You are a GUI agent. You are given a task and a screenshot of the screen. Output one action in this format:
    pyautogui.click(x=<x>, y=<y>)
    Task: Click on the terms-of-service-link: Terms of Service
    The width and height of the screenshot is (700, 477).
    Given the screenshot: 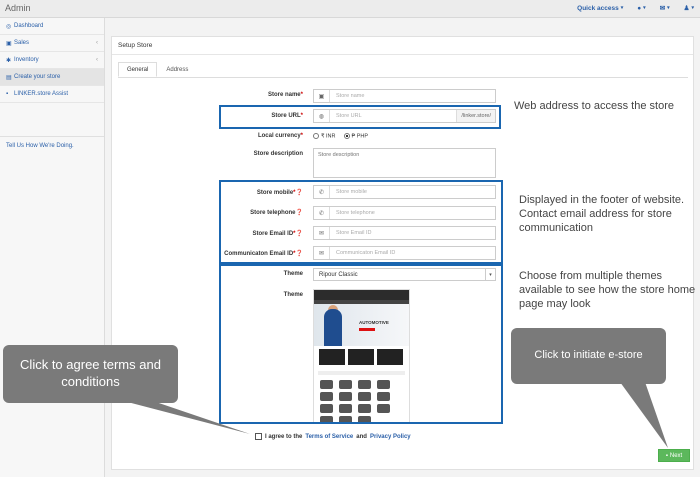 What is the action you would take?
    pyautogui.click(x=329, y=437)
    